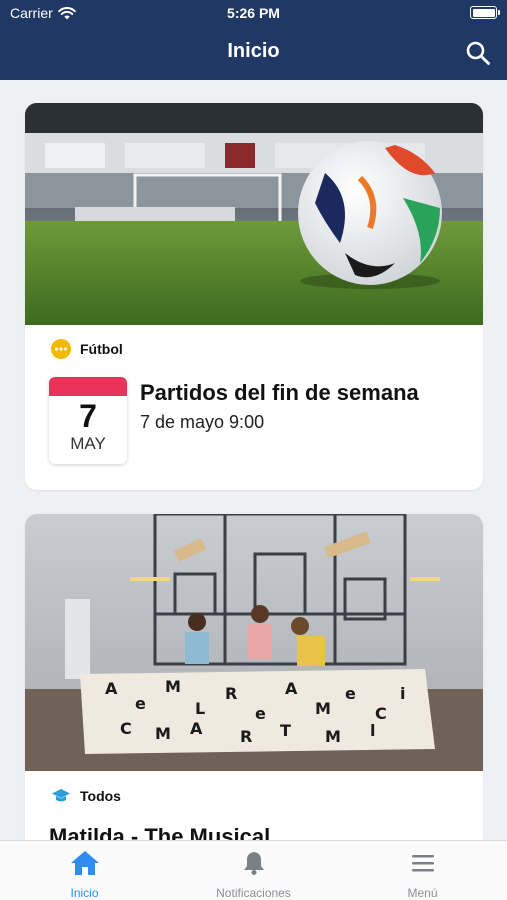 The width and height of the screenshot is (507, 900). I want to click on svg-text: T, so click(285, 730).